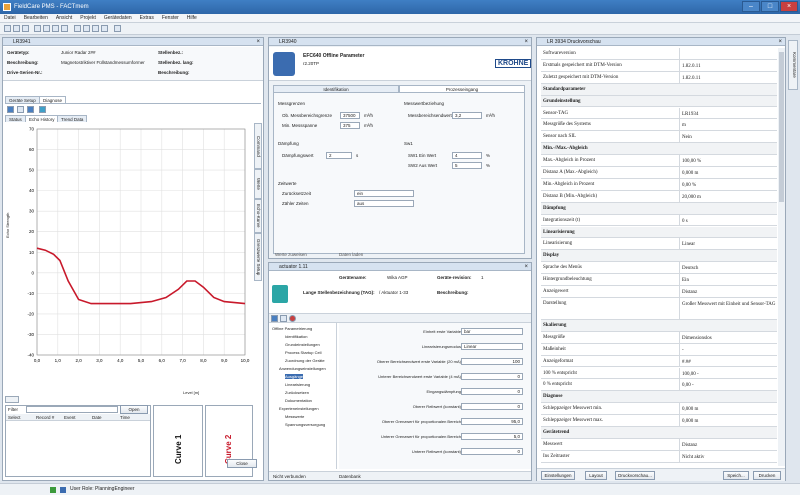 The height and width of the screenshot is (495, 800). Describe the element at coordinates (104, 28) in the screenshot. I see `download-icon` at that location.